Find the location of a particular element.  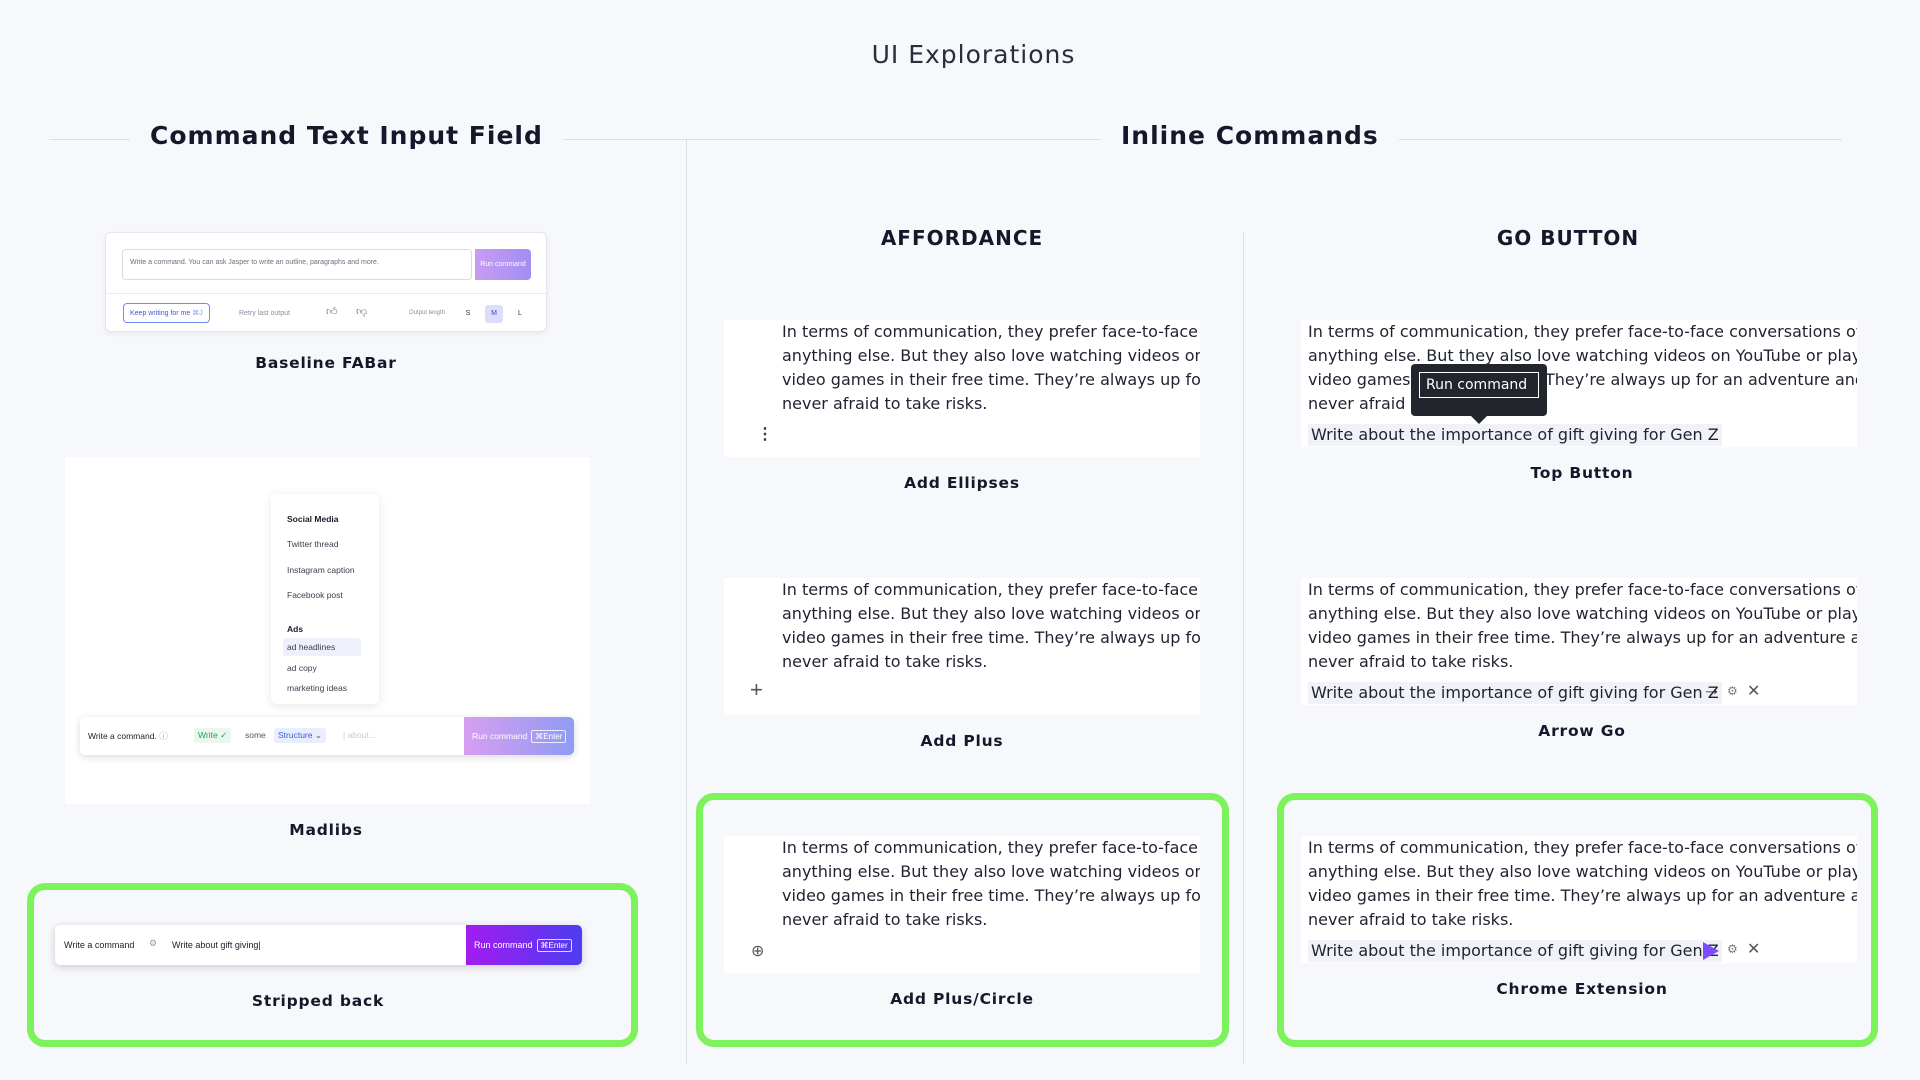

command-label: Write a command. ⓘ is located at coordinates (128, 736).